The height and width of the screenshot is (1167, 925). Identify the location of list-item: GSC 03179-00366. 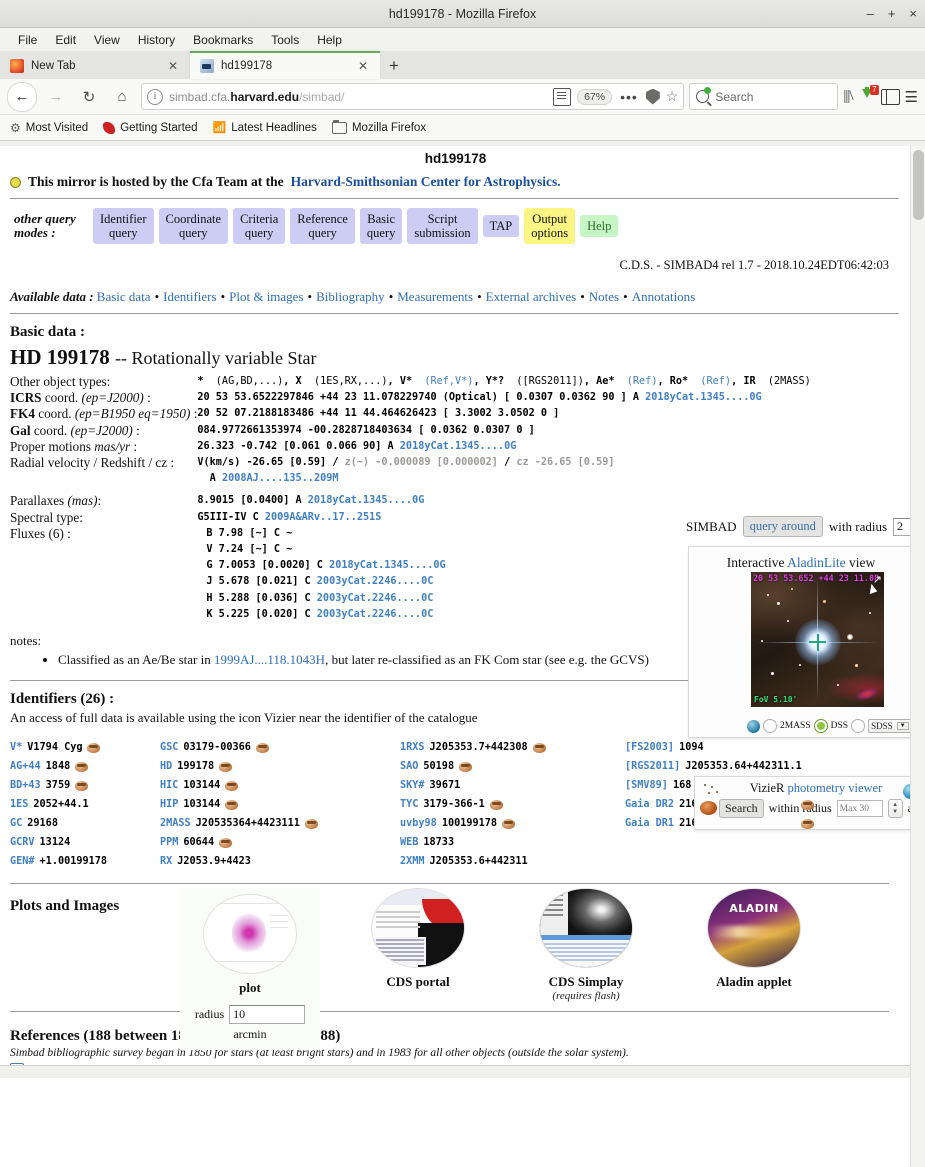
(280, 747).